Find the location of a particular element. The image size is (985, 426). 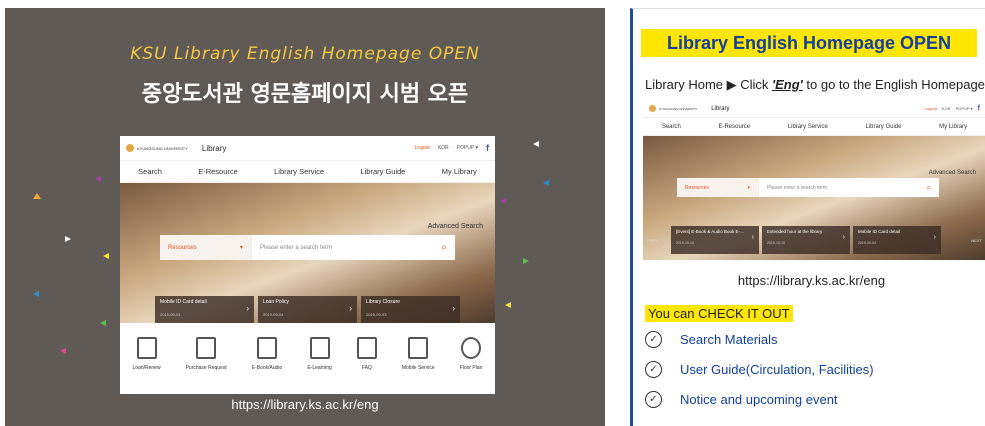

instruction-text-a: Library Home ▶ Click is located at coordinates (709, 84).